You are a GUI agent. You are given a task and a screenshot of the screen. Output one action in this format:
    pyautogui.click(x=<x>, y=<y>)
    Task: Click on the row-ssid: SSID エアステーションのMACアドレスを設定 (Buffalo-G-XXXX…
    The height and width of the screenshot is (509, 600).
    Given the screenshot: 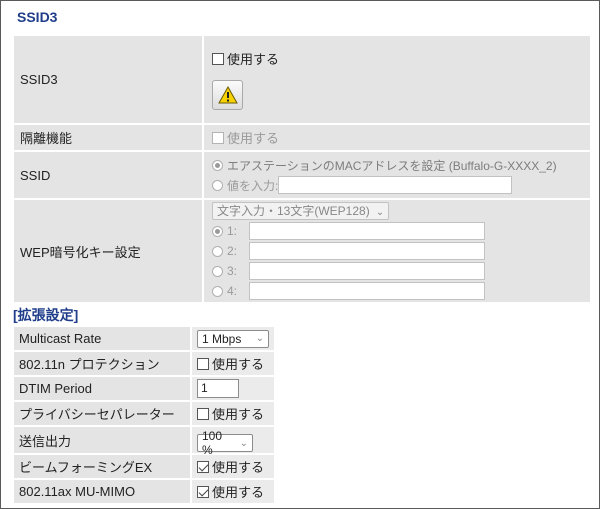 What is the action you would take?
    pyautogui.click(x=302, y=175)
    